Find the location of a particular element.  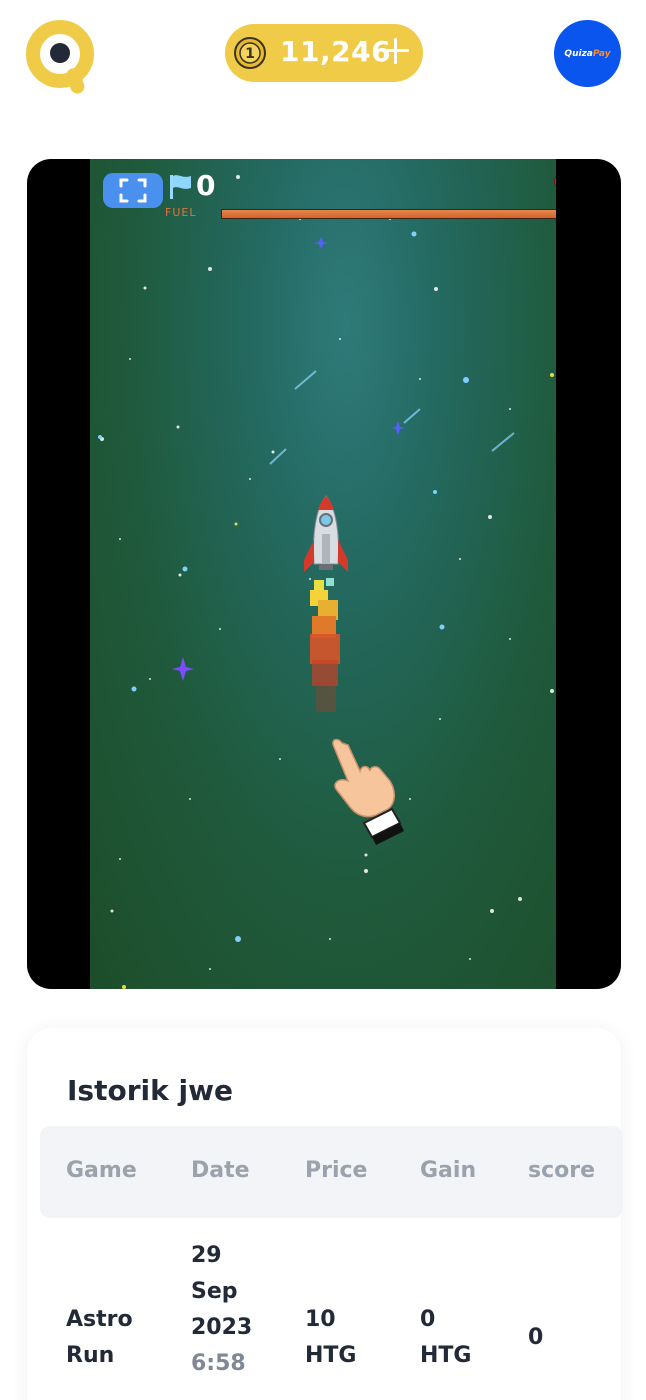

add-coins-icon is located at coordinates (396, 51).